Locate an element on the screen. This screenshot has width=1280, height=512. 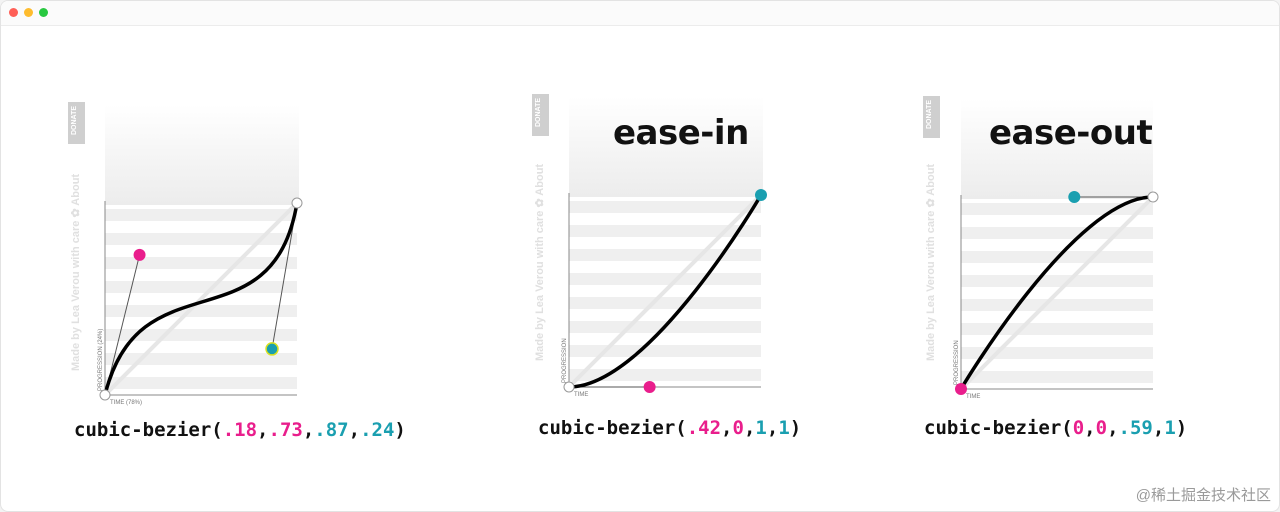
watermark-text: @稀土掘金技术社区 is located at coordinates (1203, 495).